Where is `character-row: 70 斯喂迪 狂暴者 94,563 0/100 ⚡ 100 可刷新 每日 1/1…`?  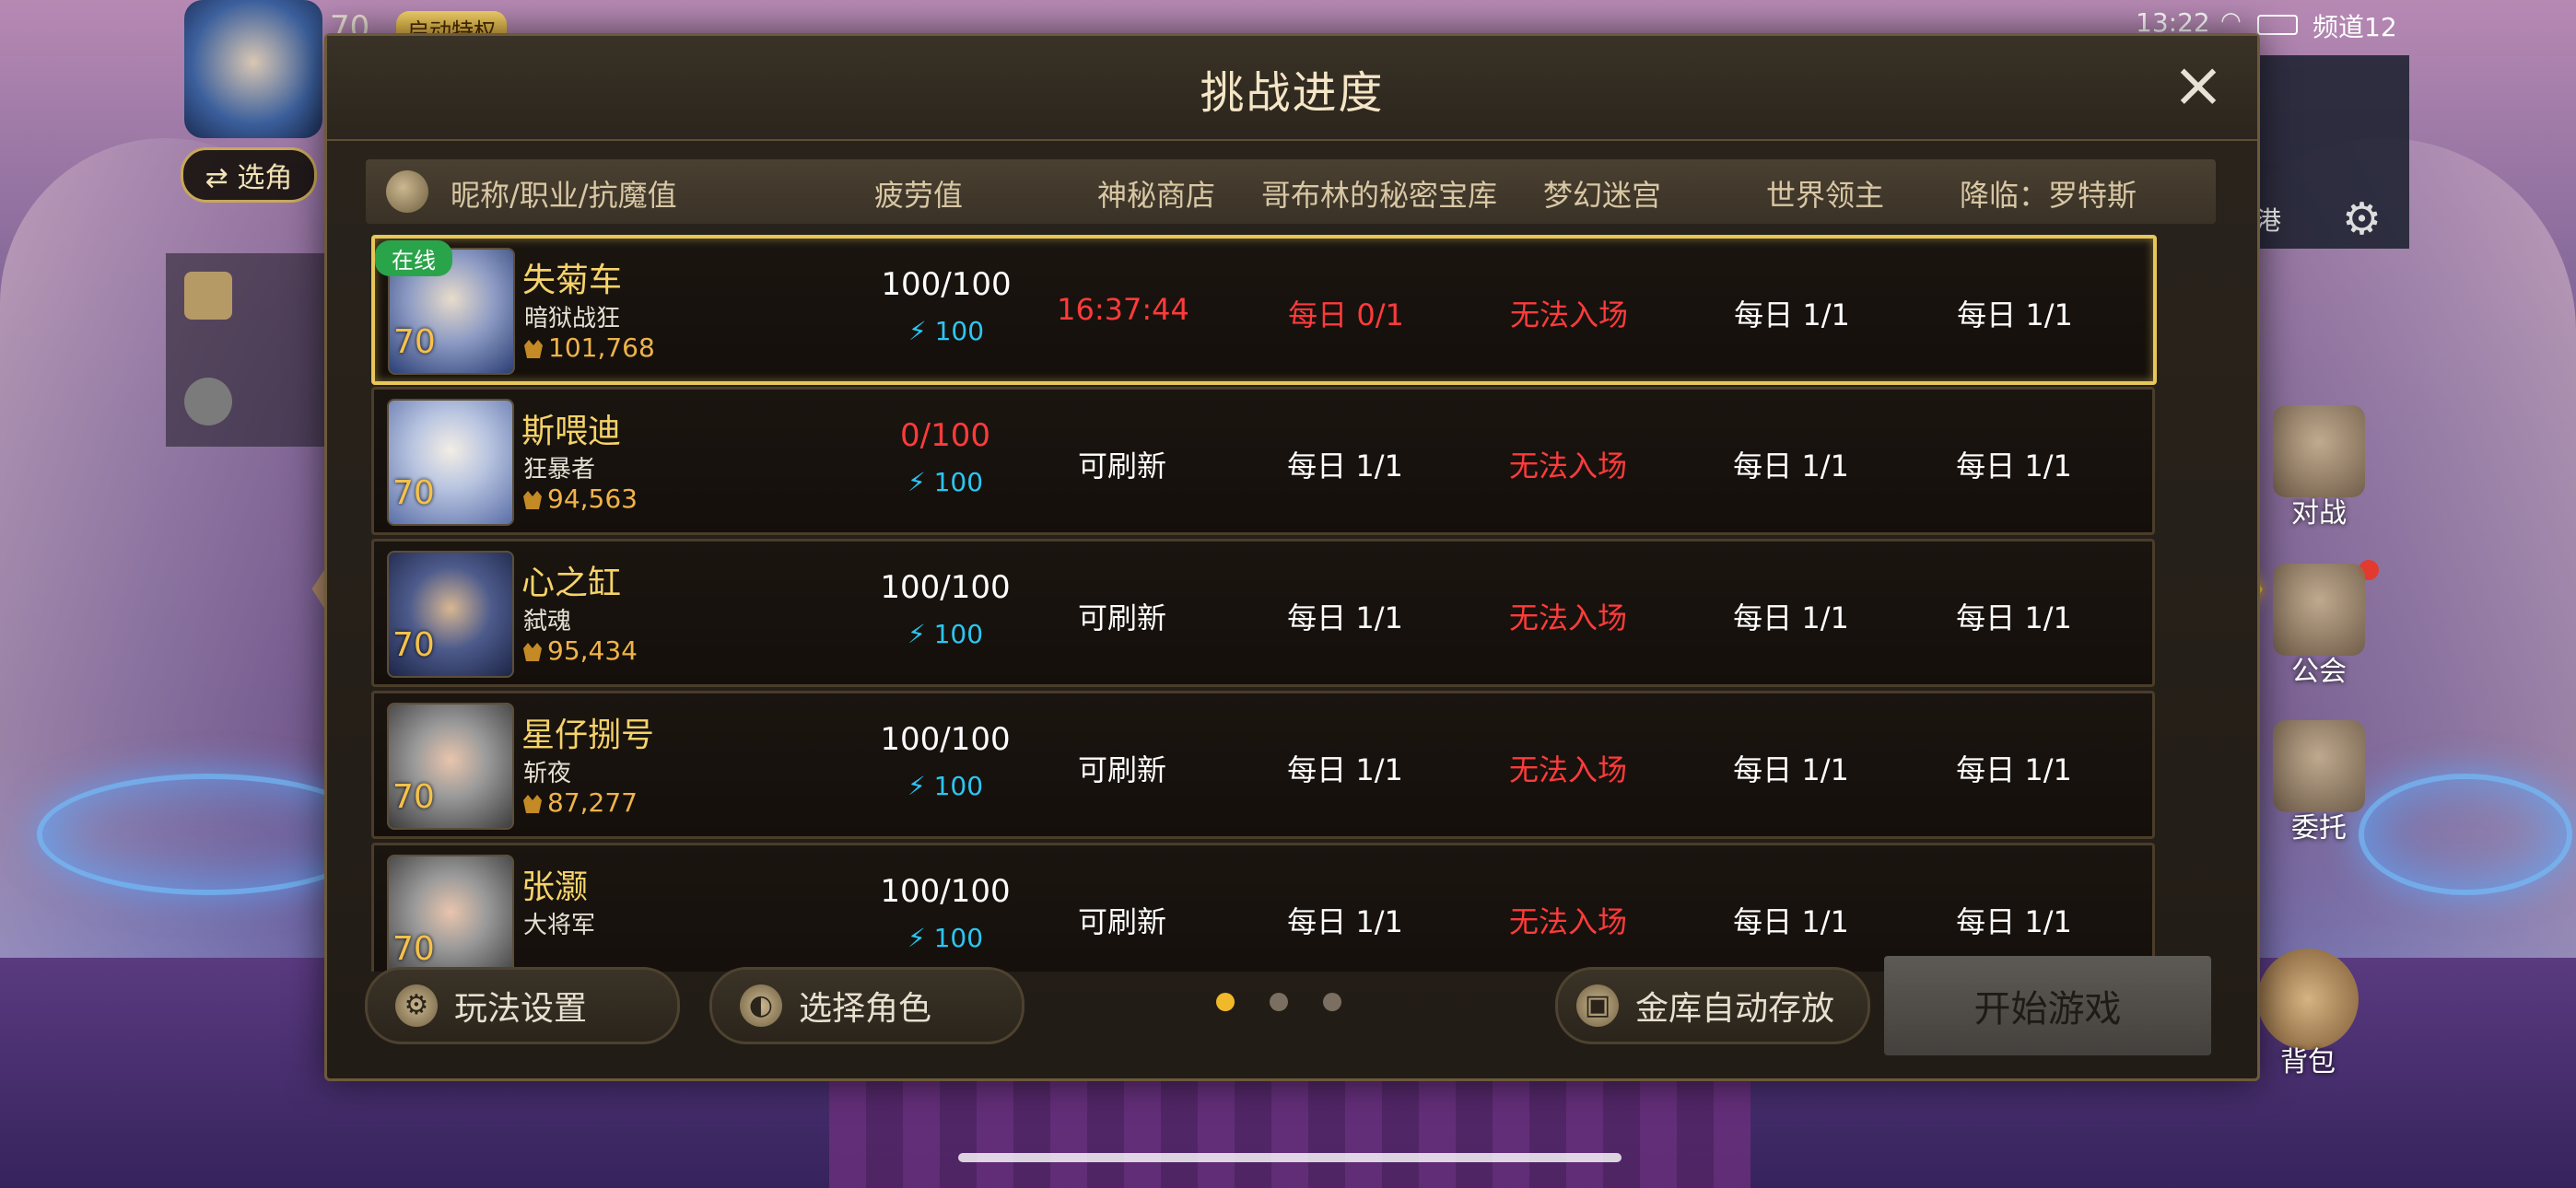 character-row: 70 斯喂迪 狂暴者 94,563 0/100 ⚡ 100 可刷新 每日 1/1… is located at coordinates (1263, 461).